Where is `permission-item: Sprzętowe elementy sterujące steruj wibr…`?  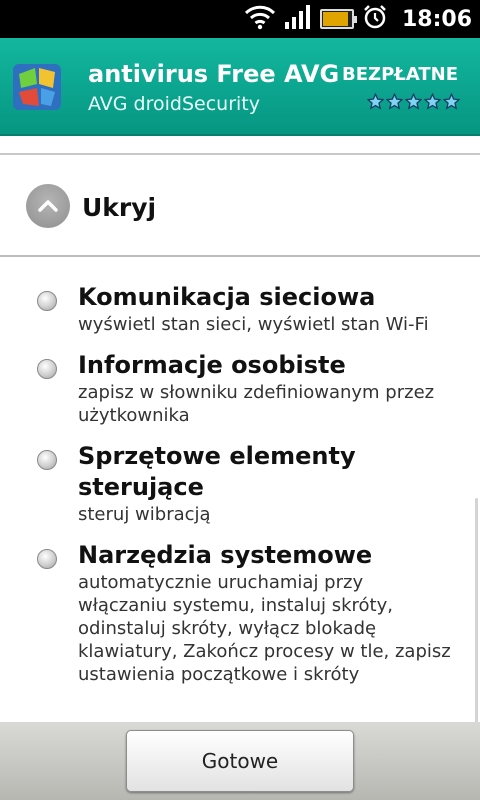
permission-item: Sprzętowe elementy sterujące steruj wibr… is located at coordinates (240, 483).